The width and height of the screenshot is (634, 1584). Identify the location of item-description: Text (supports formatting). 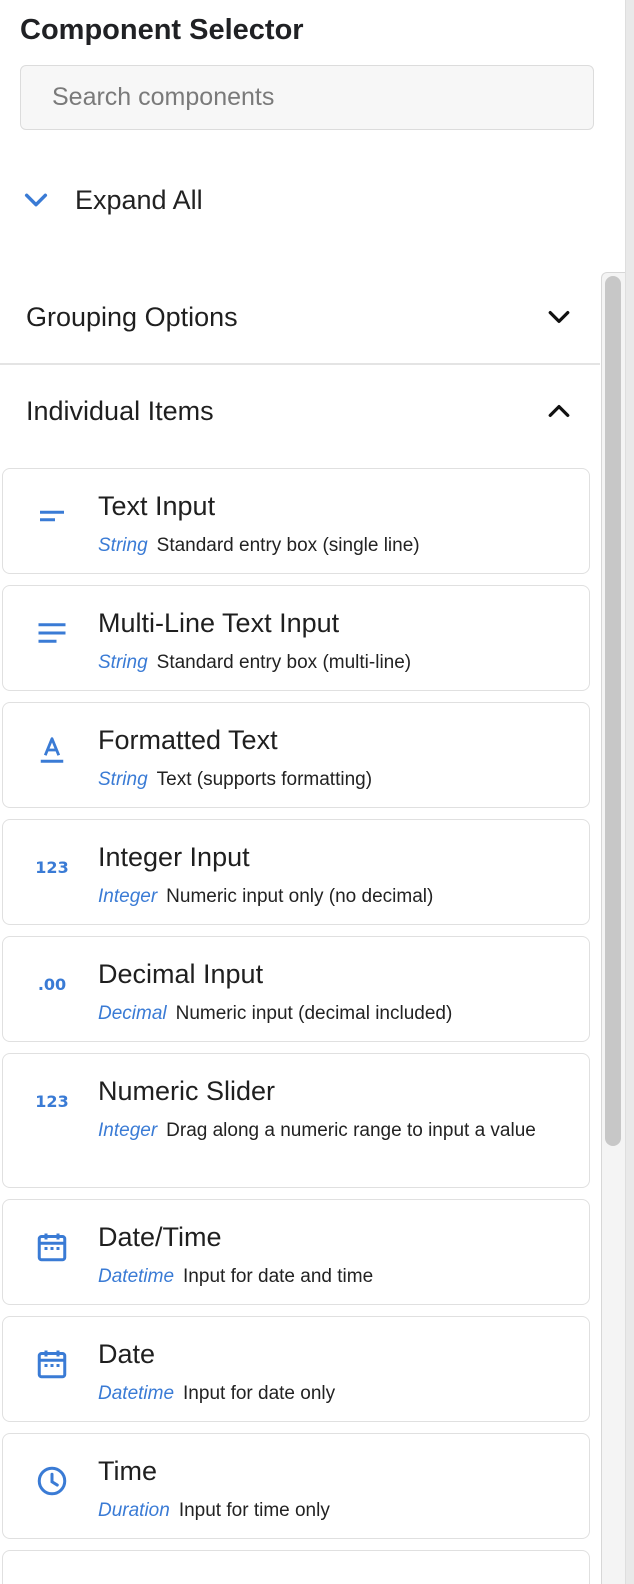
(264, 779).